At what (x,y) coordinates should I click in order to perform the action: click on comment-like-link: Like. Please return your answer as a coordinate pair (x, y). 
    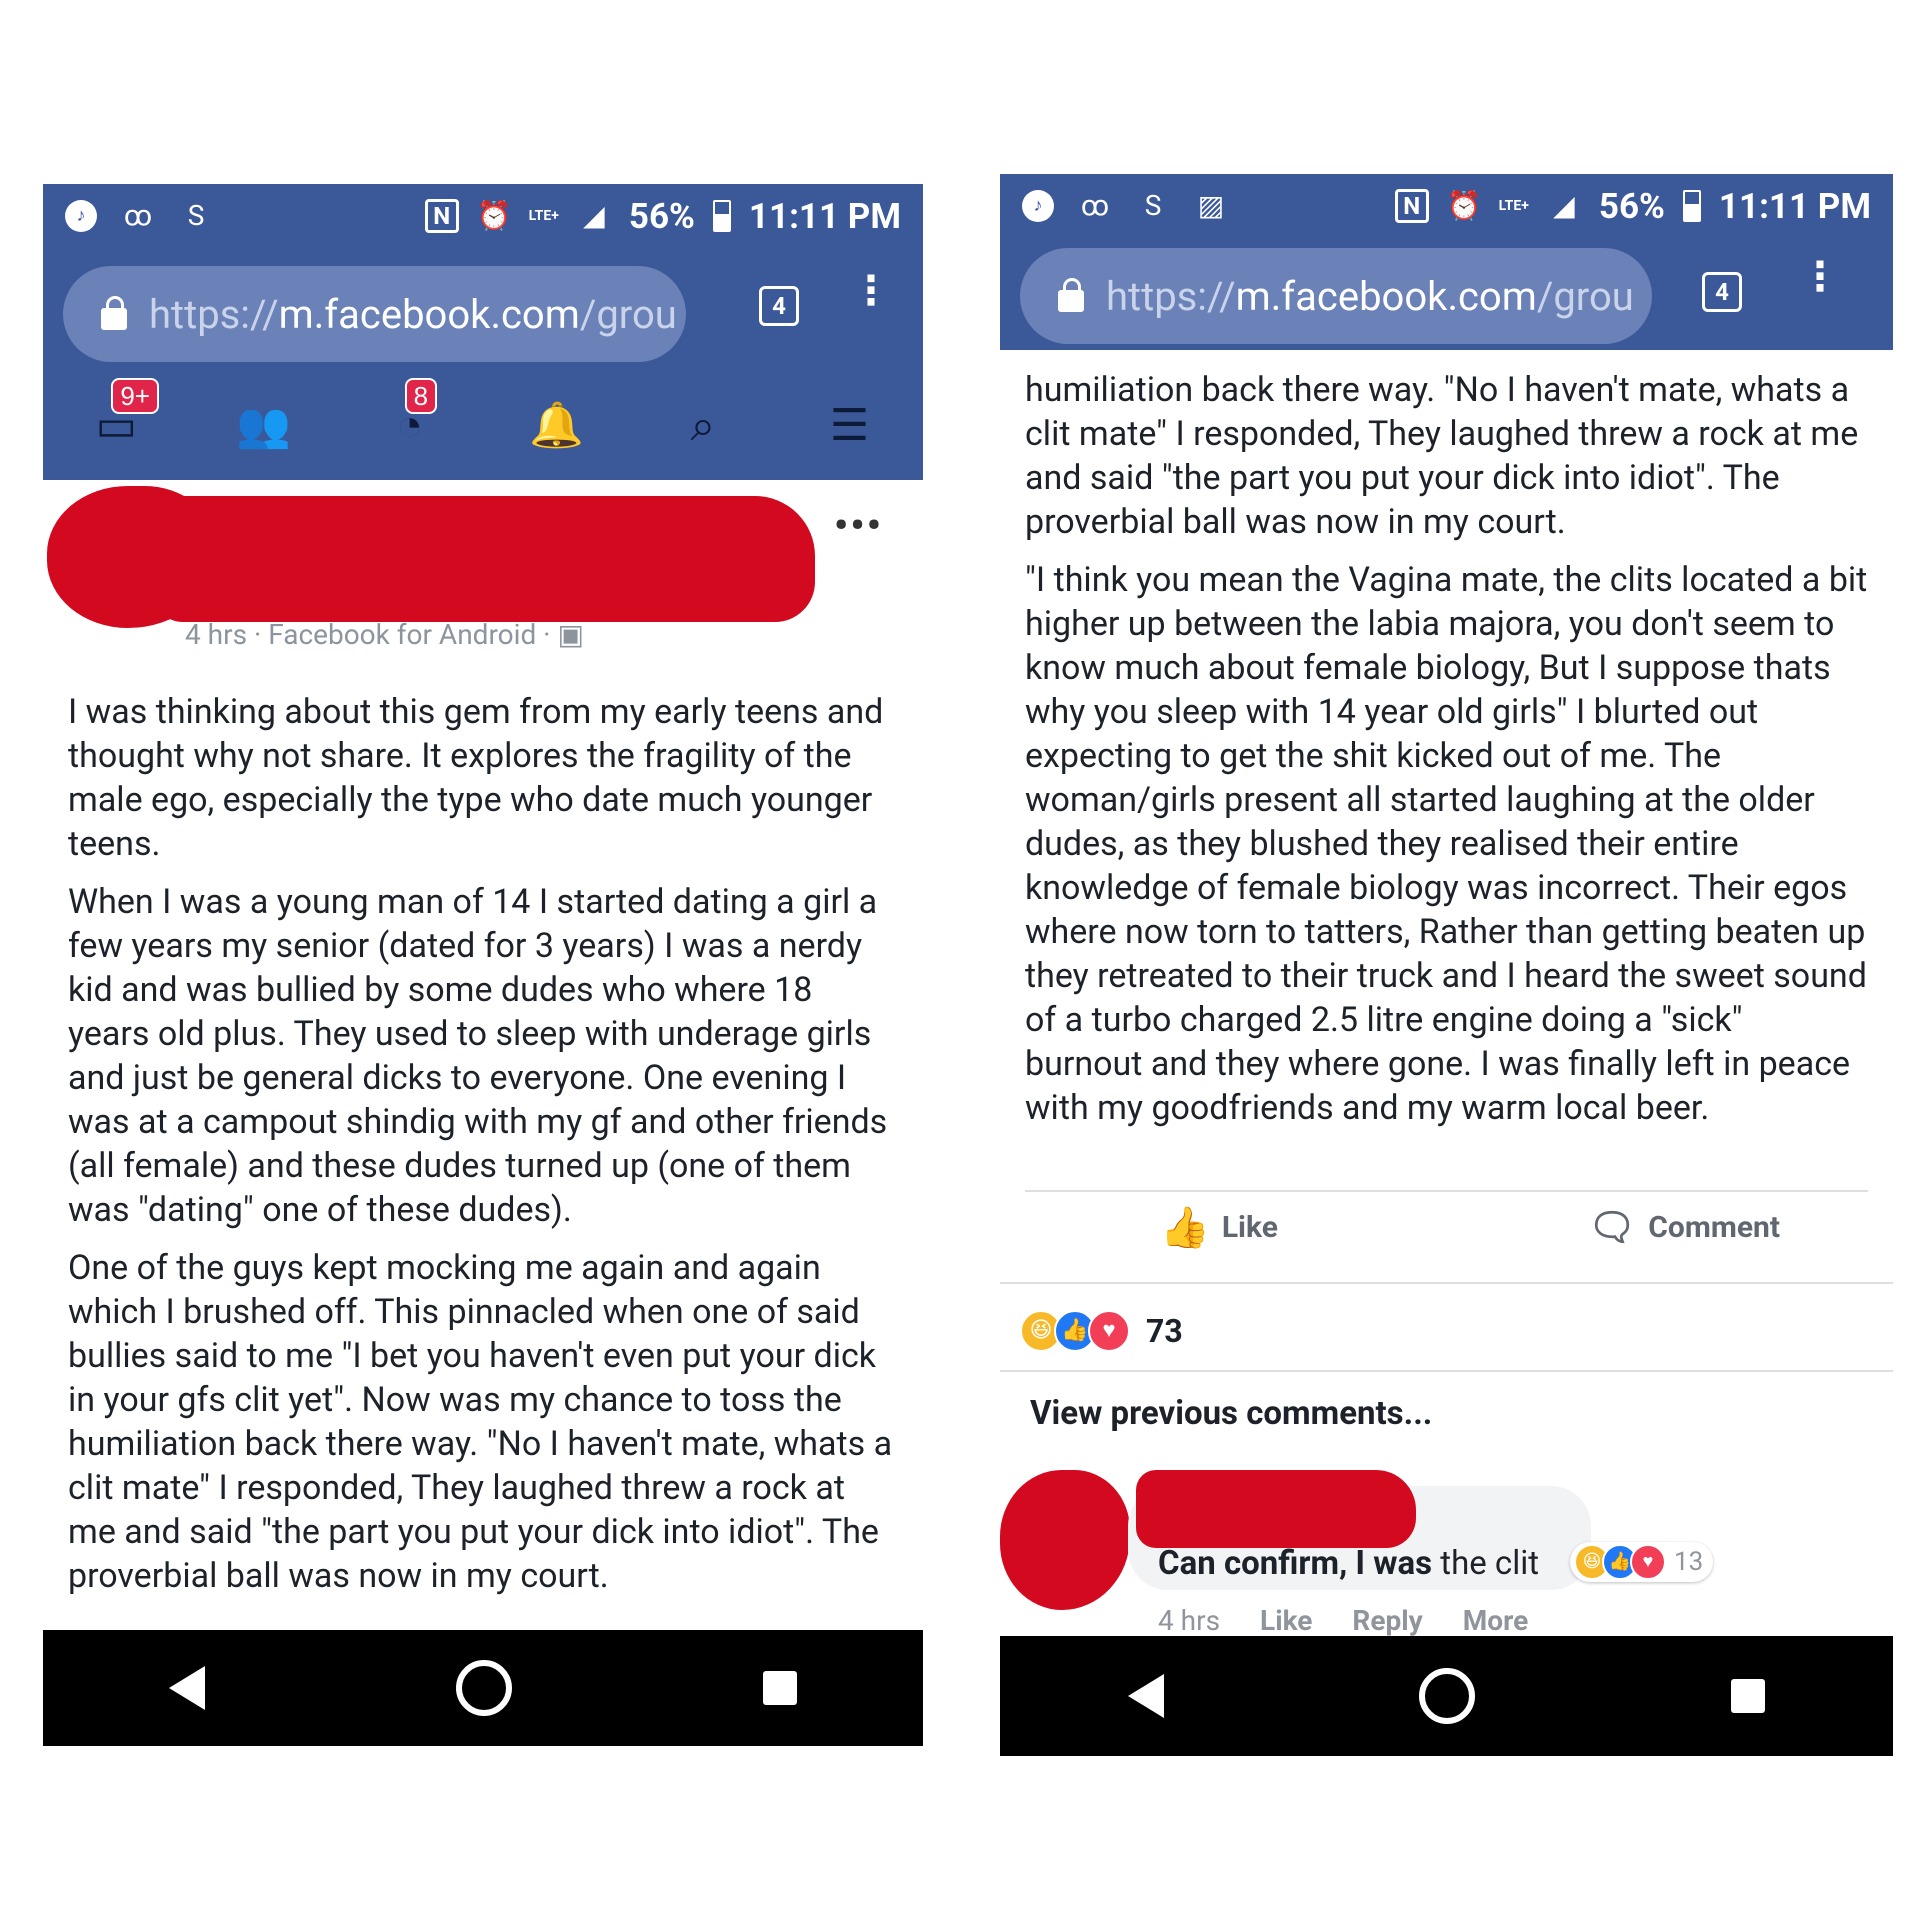
    Looking at the image, I should click on (1286, 1620).